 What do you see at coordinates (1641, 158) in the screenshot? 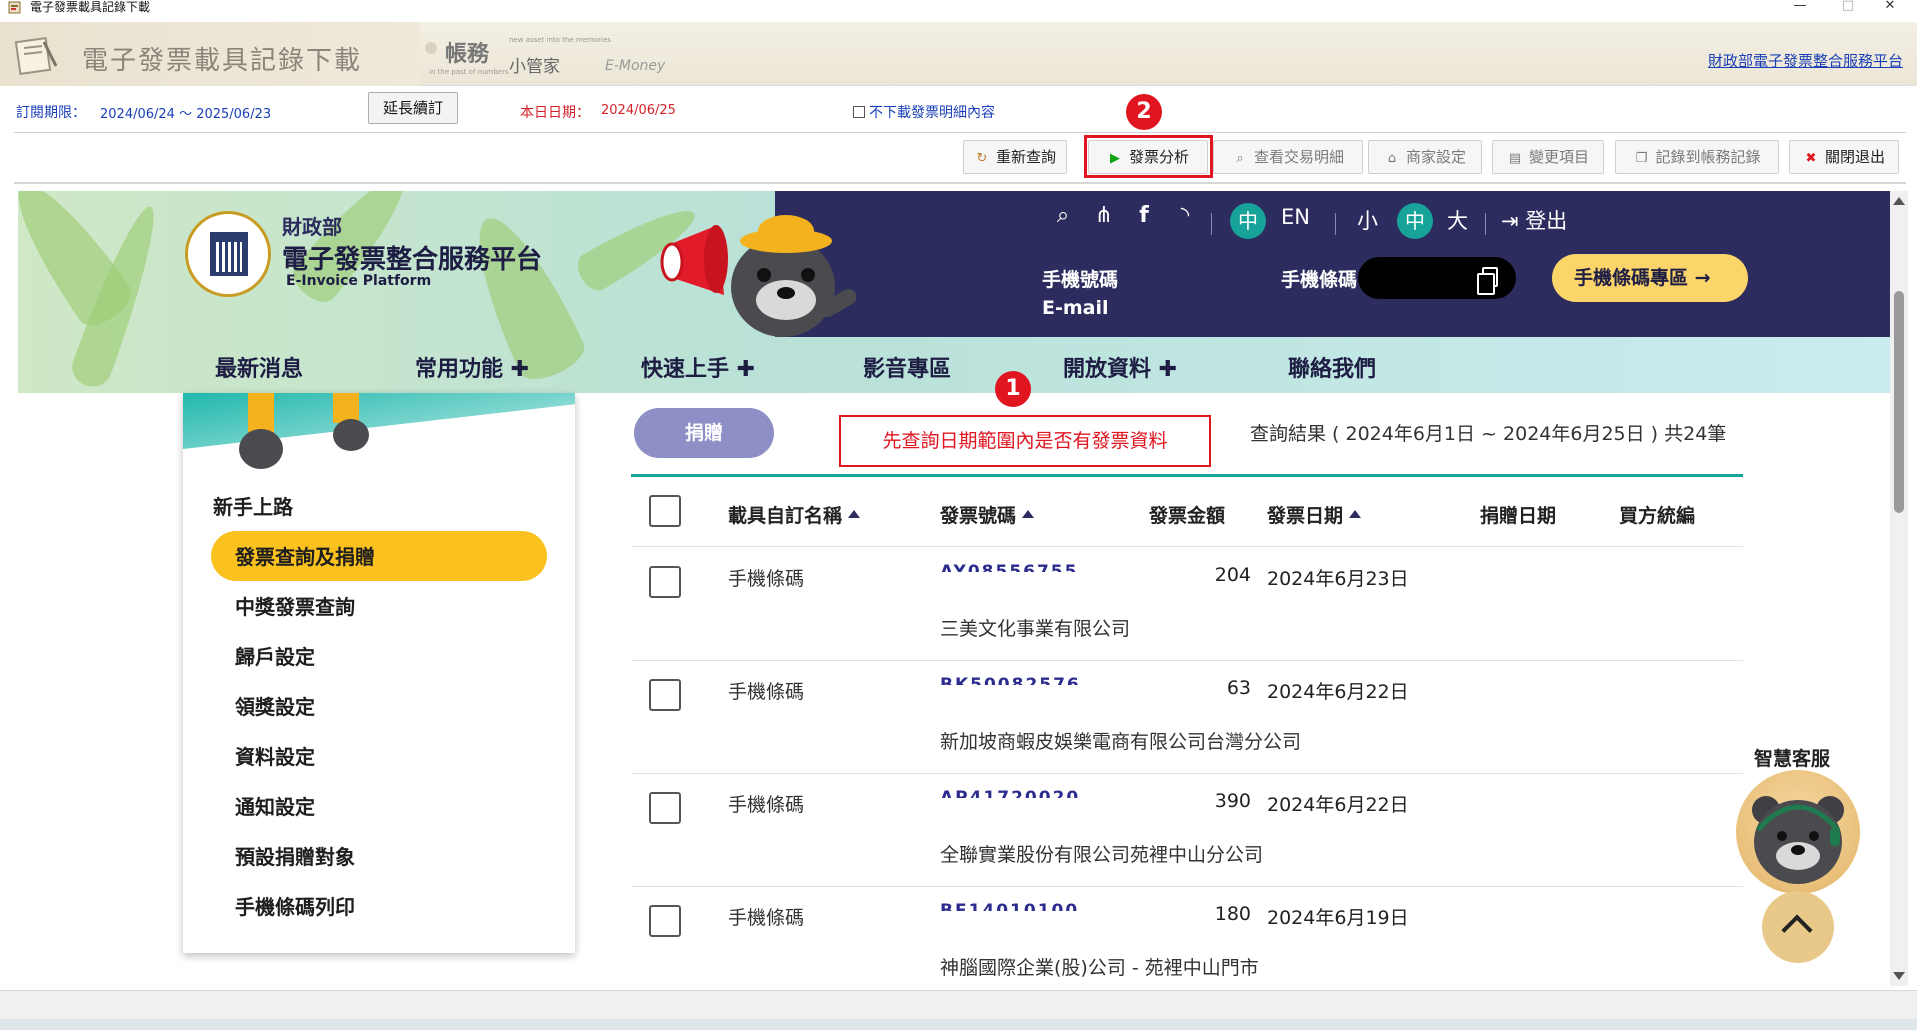
I see `copy-icon: ❐` at bounding box center [1641, 158].